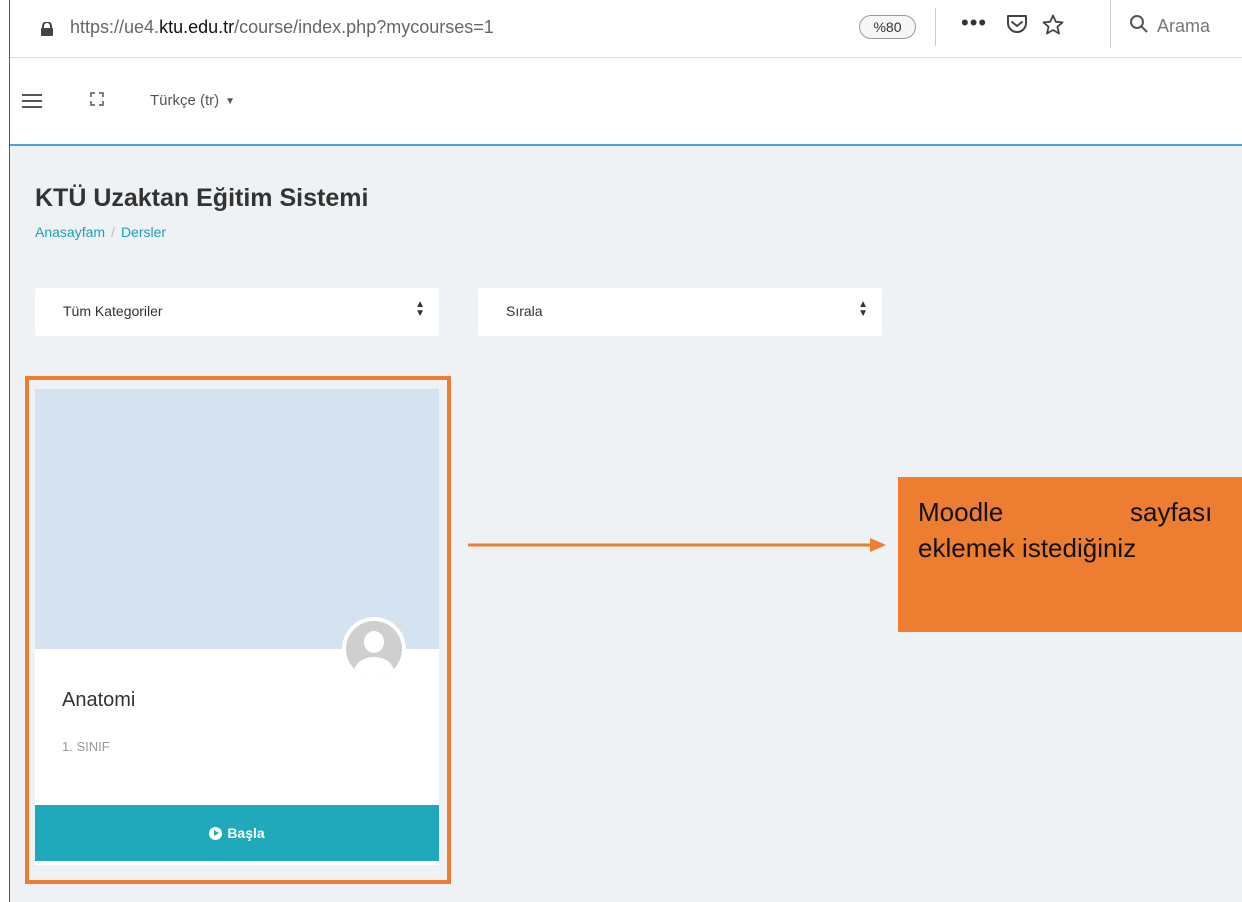 The width and height of the screenshot is (1242, 902). What do you see at coordinates (202, 198) in the screenshot?
I see `page-title: KTÜ Uzaktan Eğitim Sistemi` at bounding box center [202, 198].